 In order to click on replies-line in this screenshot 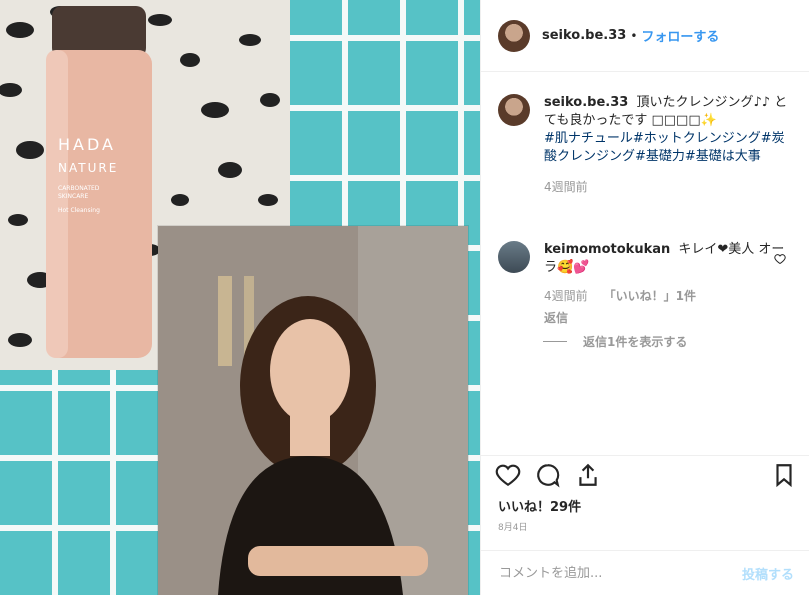, I will do `click(555, 341)`.